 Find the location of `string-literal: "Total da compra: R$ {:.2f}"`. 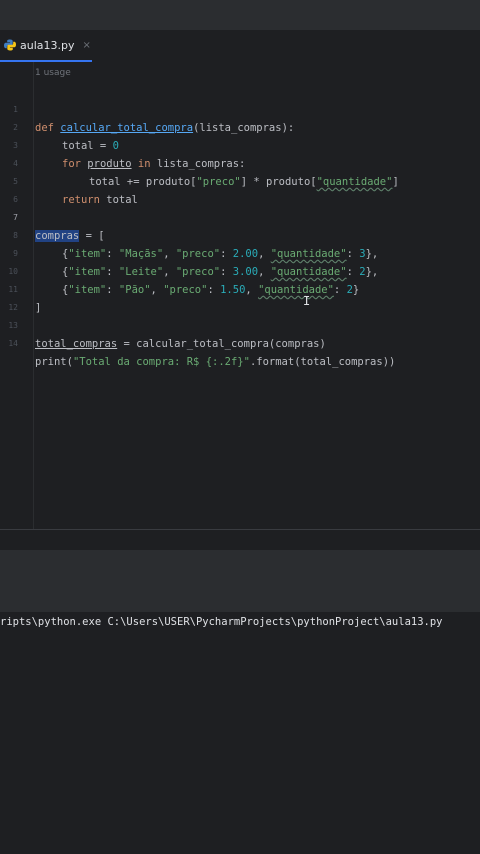

string-literal: "Total da compra: R$ {:.2f}" is located at coordinates (161, 362).